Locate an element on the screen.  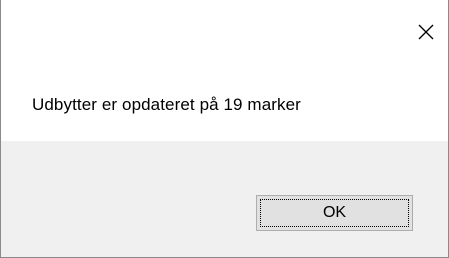
close-button is located at coordinates (426, 32).